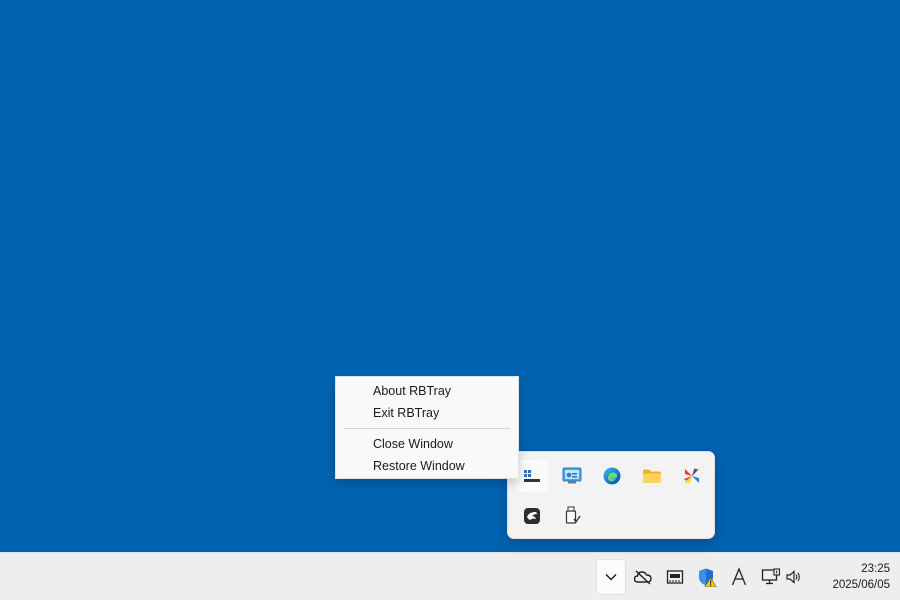  Describe the element at coordinates (675, 577) in the screenshot. I see `memory-icon` at that location.